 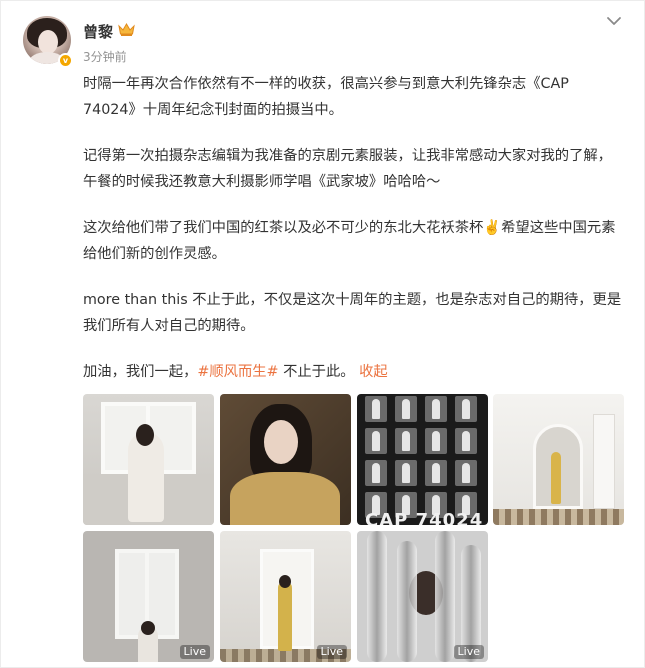 I want to click on last-line-prefix: 加油，我们一起，, so click(x=140, y=372).